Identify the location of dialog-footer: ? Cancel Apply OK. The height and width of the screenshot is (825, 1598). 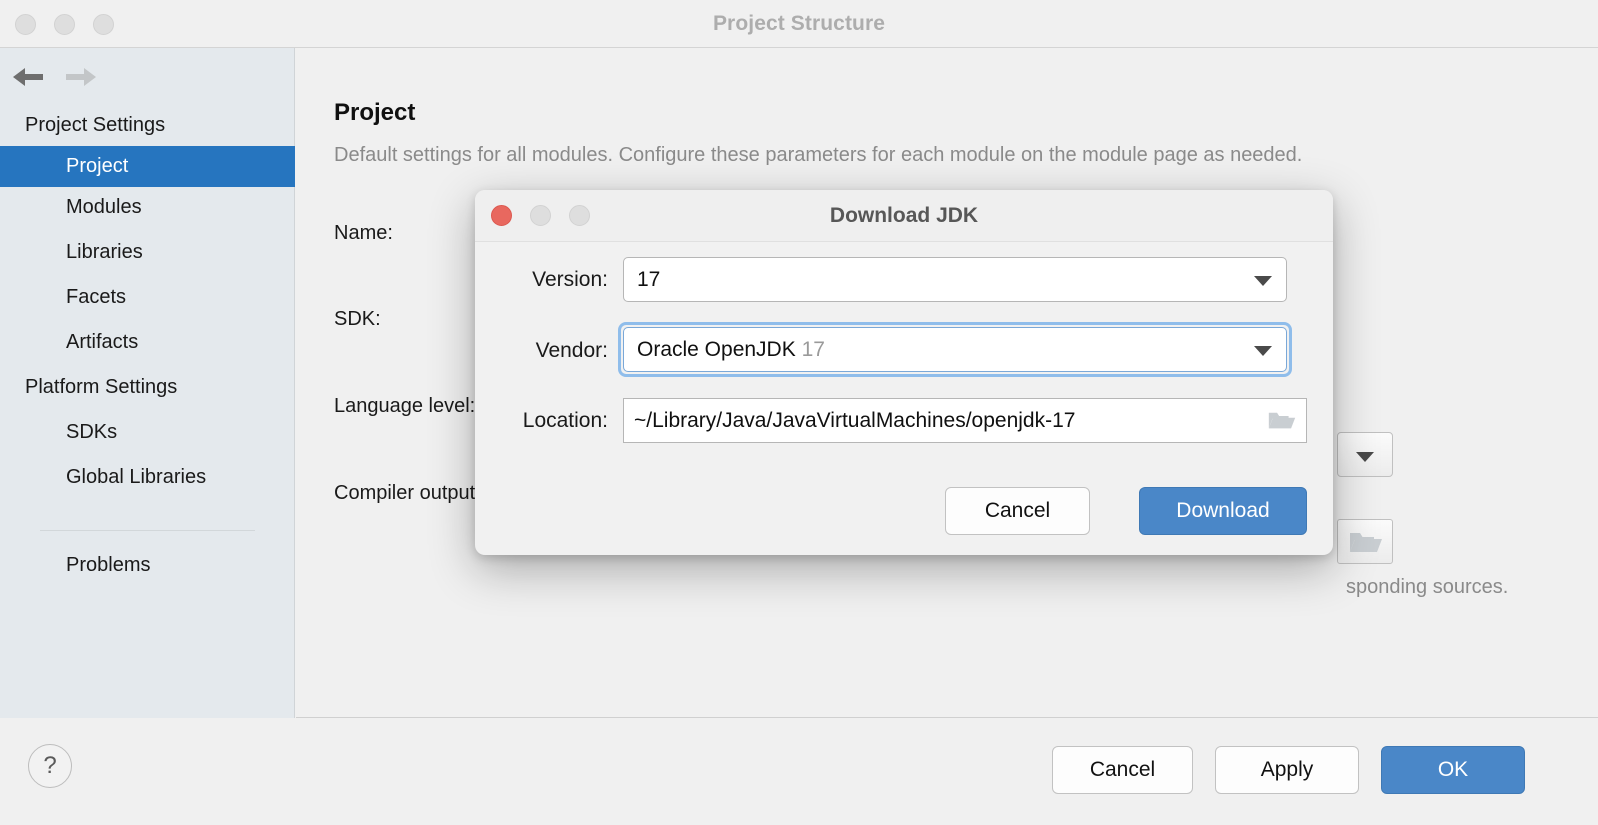
(799, 772).